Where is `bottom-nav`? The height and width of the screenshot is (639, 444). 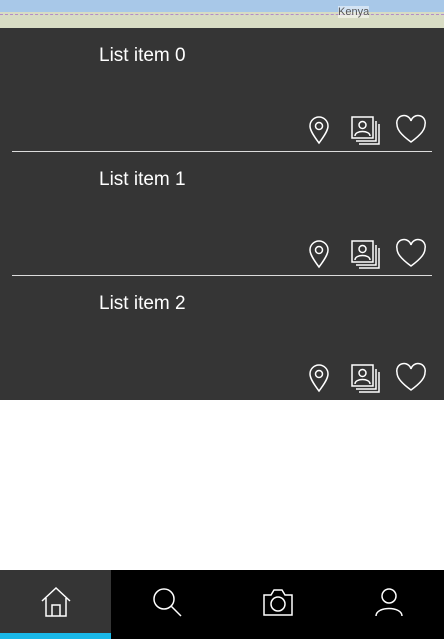 bottom-nav is located at coordinates (222, 604).